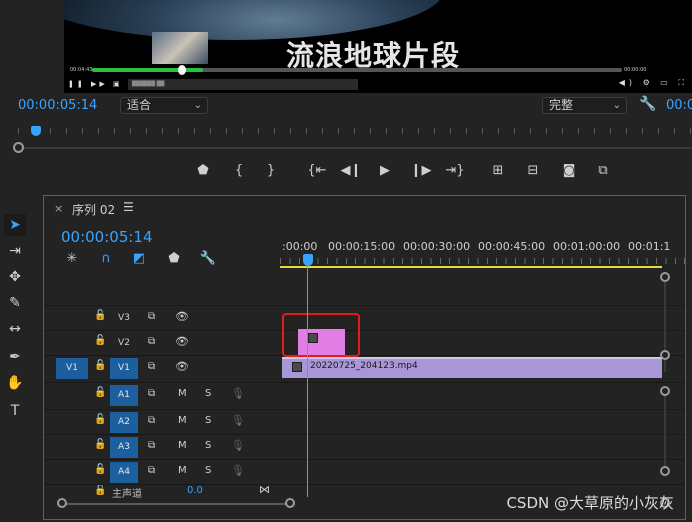 This screenshot has width=692, height=522. Describe the element at coordinates (195, 490) in the screenshot. I see `master-volume-value: 0.0` at that location.